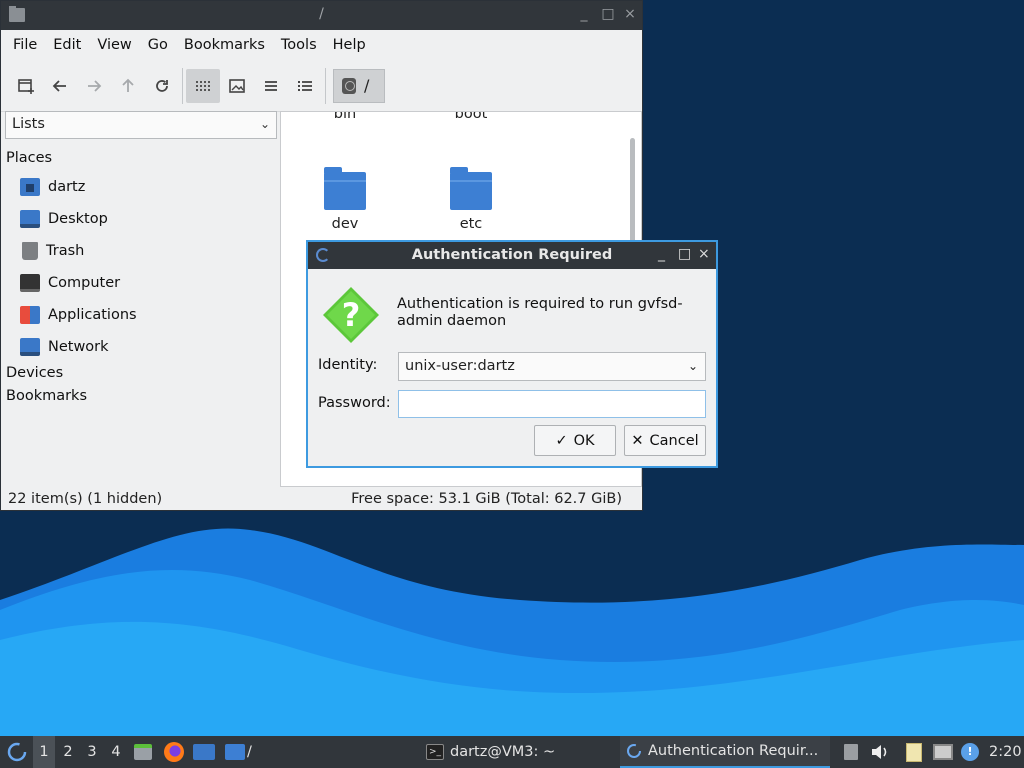  I want to click on workspace-4: 4, so click(116, 752).